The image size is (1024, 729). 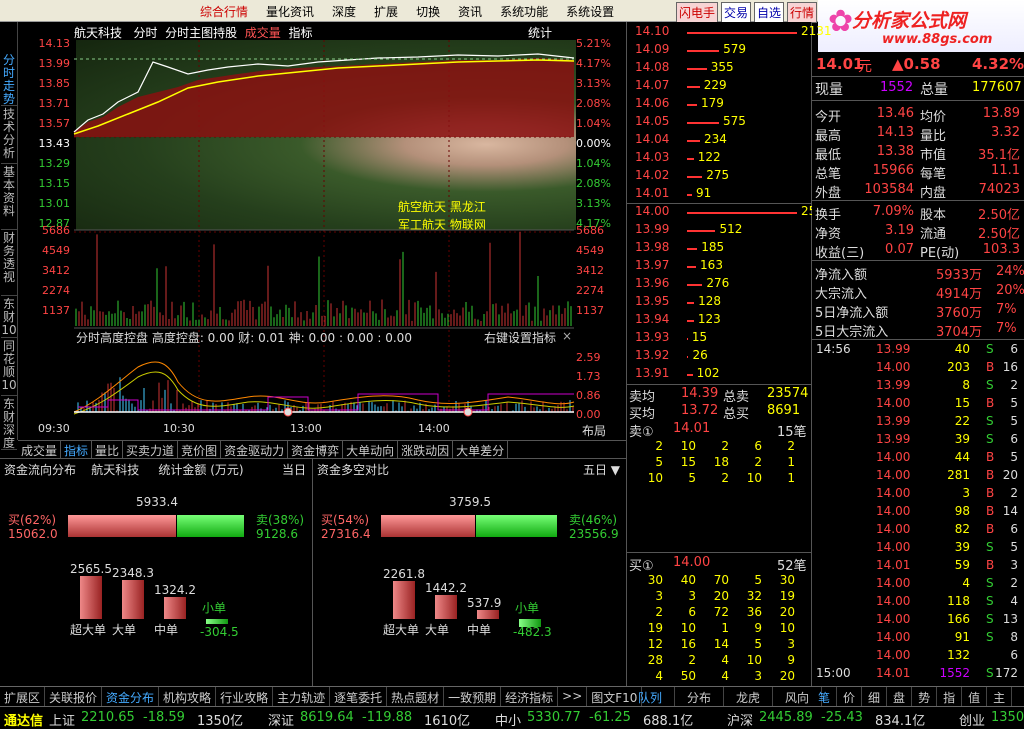 What do you see at coordinates (9, 264) in the screenshot?
I see `left-tab-3: 财务透视` at bounding box center [9, 264].